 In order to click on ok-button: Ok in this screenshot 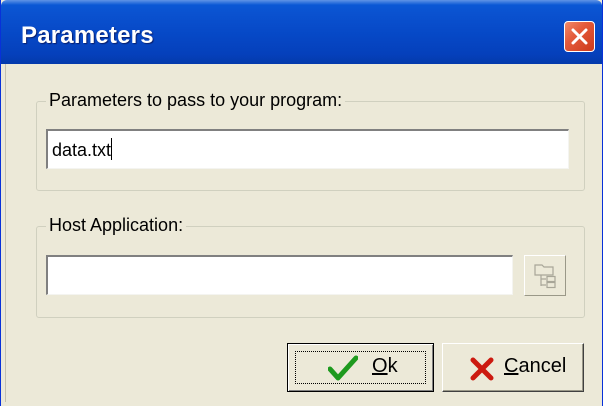, I will do `click(360, 367)`.